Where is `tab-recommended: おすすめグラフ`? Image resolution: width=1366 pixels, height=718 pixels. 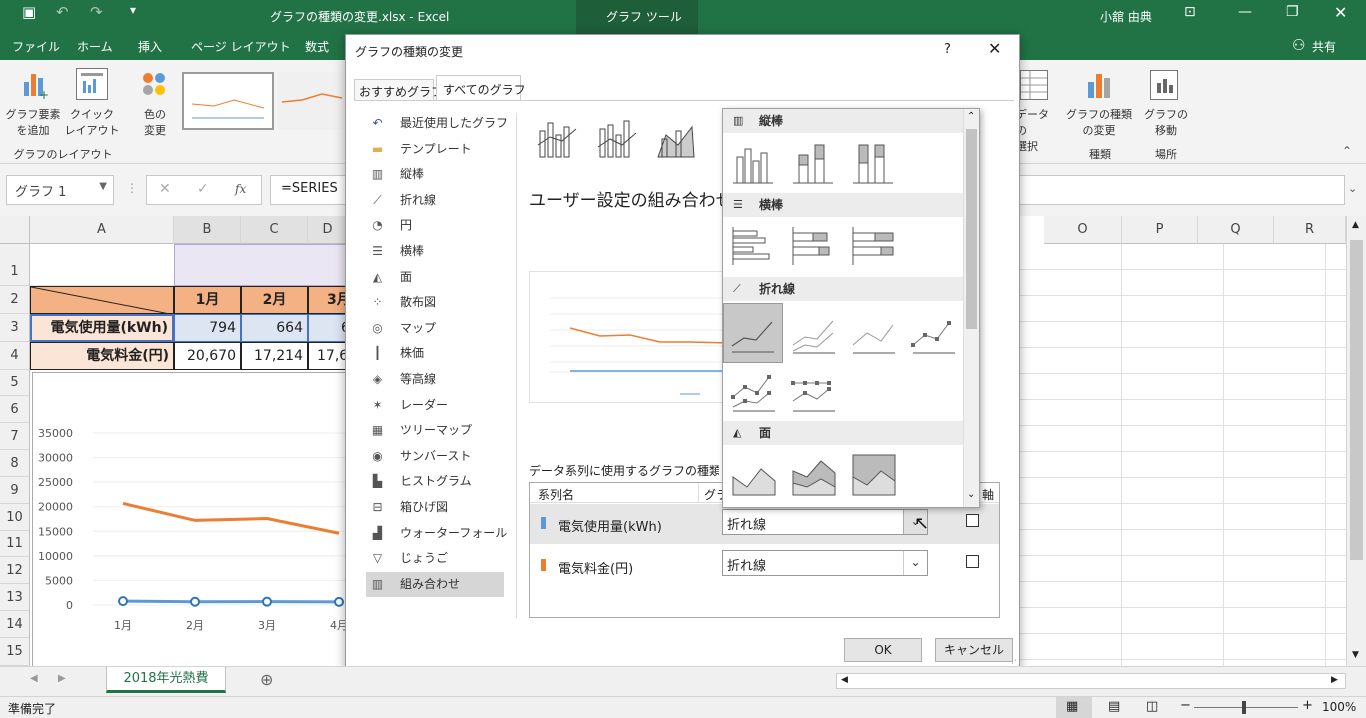
tab-recommended: おすすめグラフ is located at coordinates (398, 90).